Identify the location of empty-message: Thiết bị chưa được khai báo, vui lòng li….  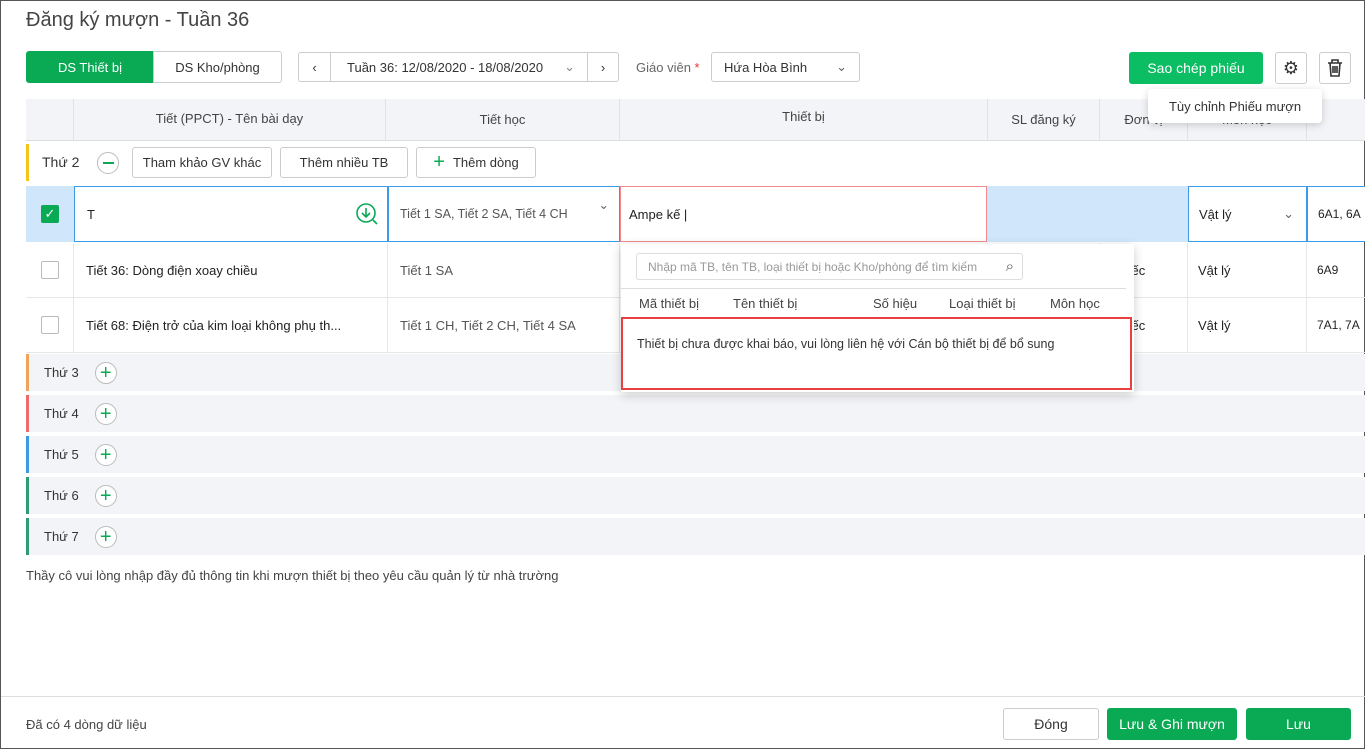
(876, 353).